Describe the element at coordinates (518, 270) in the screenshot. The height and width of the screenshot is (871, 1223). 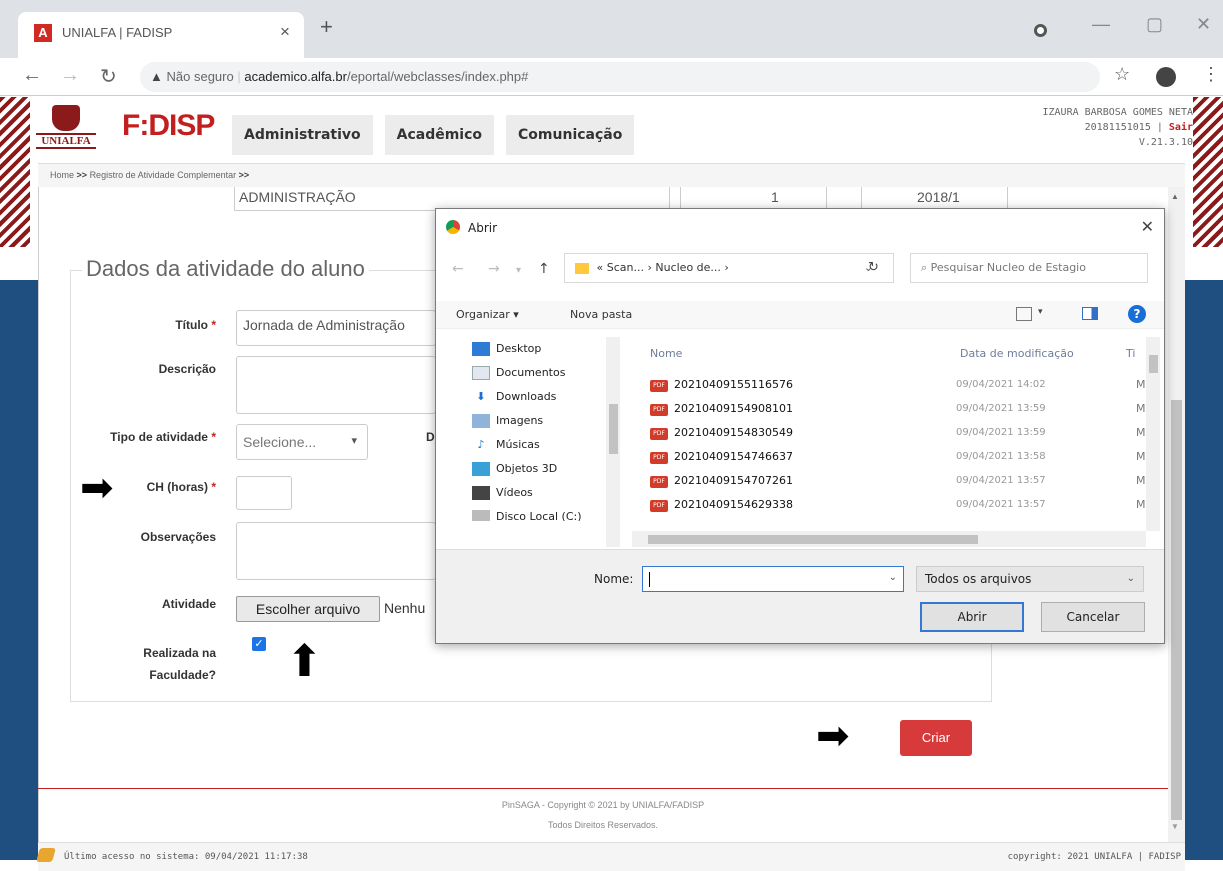
I see `dialog-recent-icon: ▾` at that location.